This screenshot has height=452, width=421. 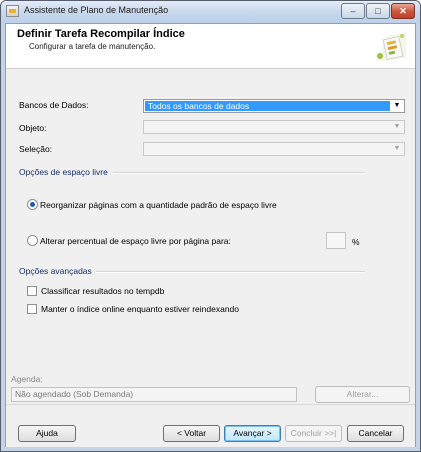 What do you see at coordinates (47, 433) in the screenshot?
I see `help-button: Ajuda` at bounding box center [47, 433].